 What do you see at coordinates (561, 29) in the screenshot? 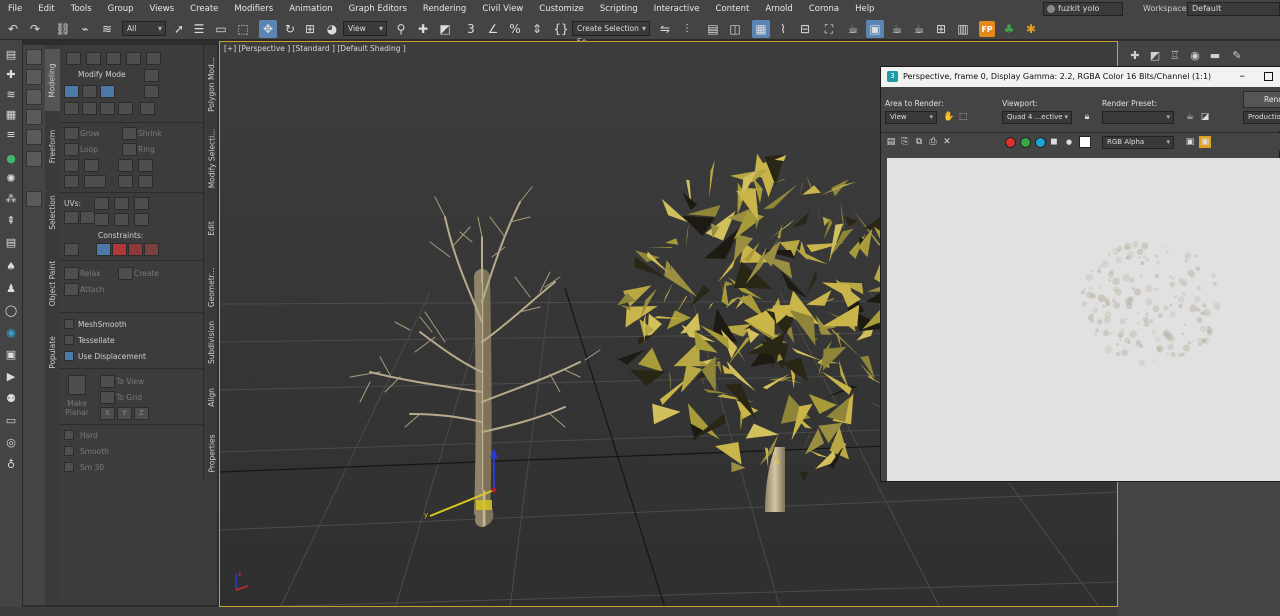
I see `edit-named-selection-icon: {}` at bounding box center [561, 29].